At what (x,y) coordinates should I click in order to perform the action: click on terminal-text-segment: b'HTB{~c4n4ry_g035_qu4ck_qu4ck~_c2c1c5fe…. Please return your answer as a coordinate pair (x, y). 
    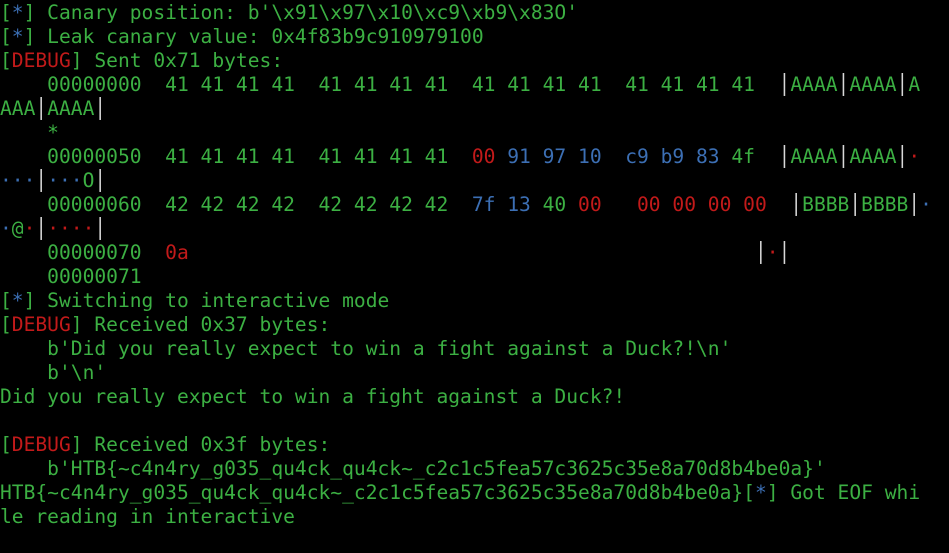
    Looking at the image, I should click on (413, 468).